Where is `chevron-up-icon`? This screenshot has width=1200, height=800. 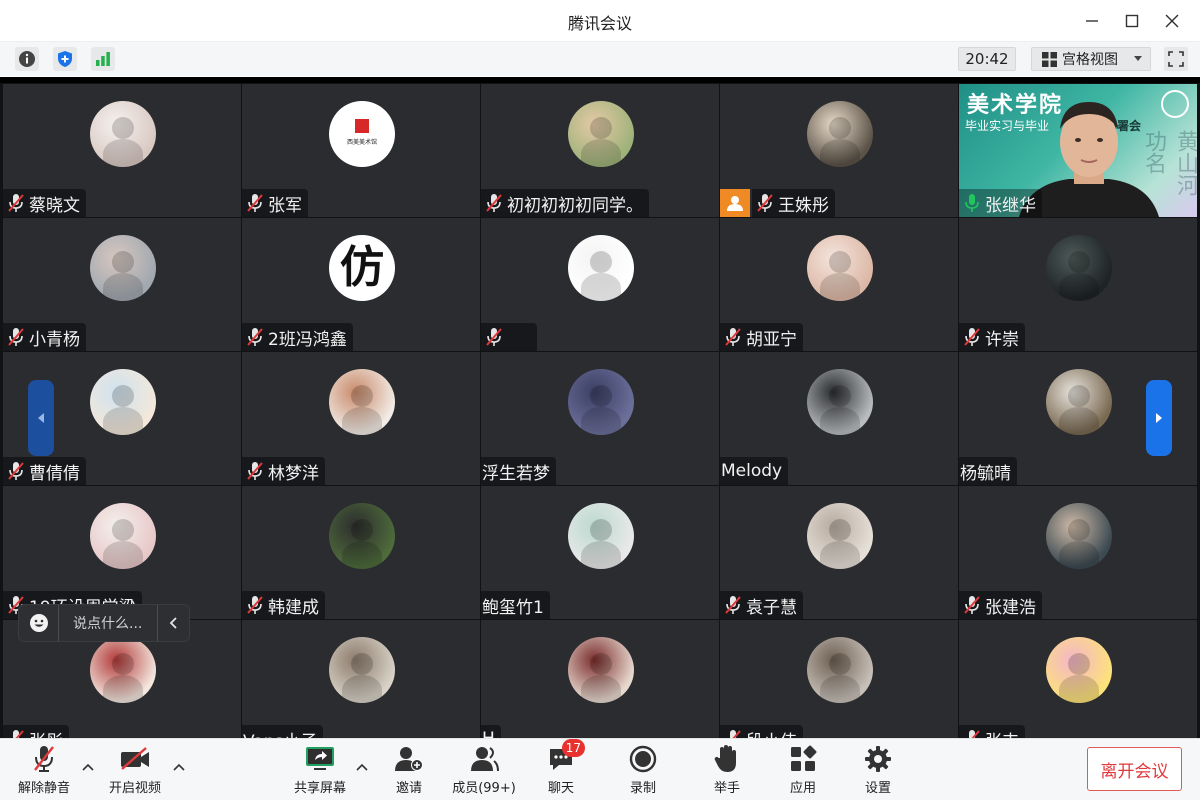
chevron-up-icon is located at coordinates (179, 767).